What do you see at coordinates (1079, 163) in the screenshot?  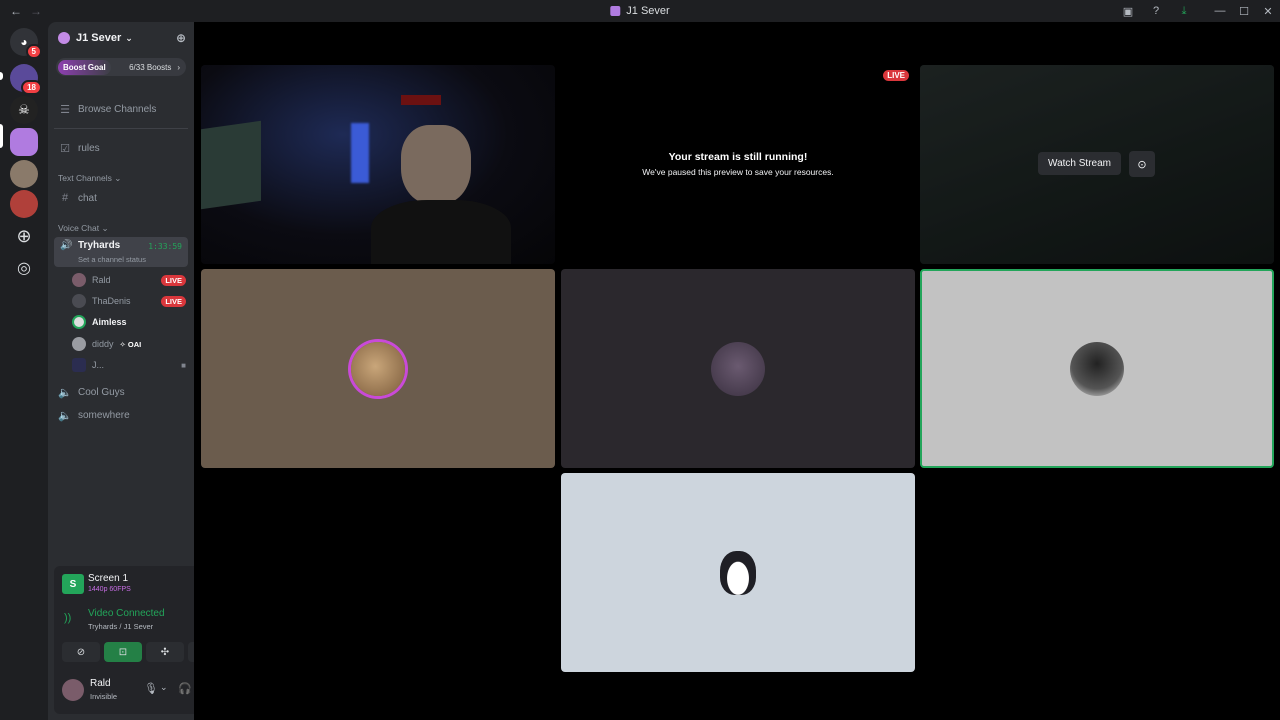 I see `watch-stream-button: Watch Stream` at bounding box center [1079, 163].